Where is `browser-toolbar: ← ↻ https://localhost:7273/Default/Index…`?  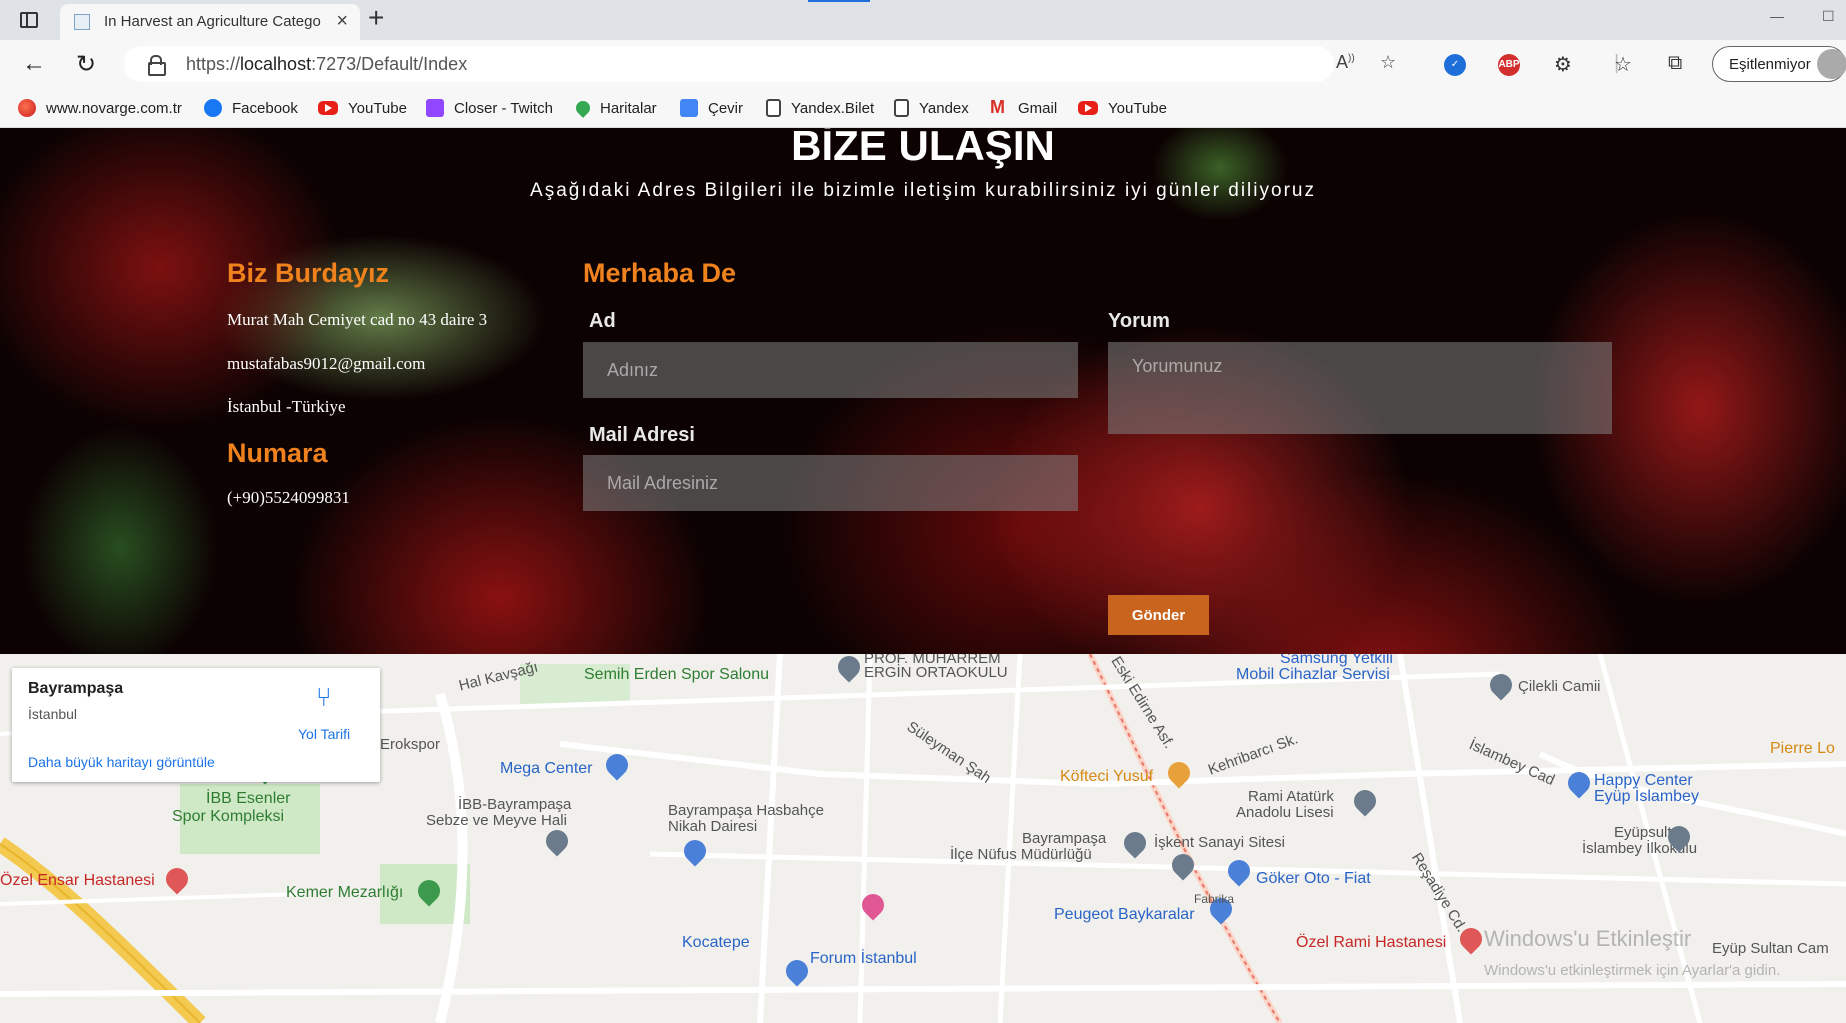
browser-toolbar: ← ↻ https://localhost:7273/Default/Index… is located at coordinates (923, 64).